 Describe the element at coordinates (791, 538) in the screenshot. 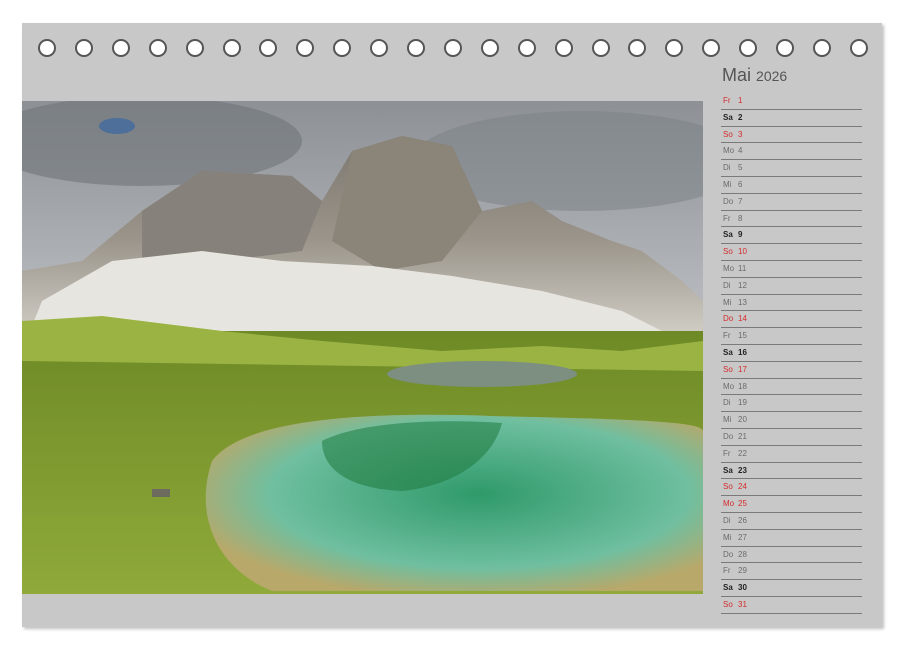

I see `day-row: Mi 27` at that location.